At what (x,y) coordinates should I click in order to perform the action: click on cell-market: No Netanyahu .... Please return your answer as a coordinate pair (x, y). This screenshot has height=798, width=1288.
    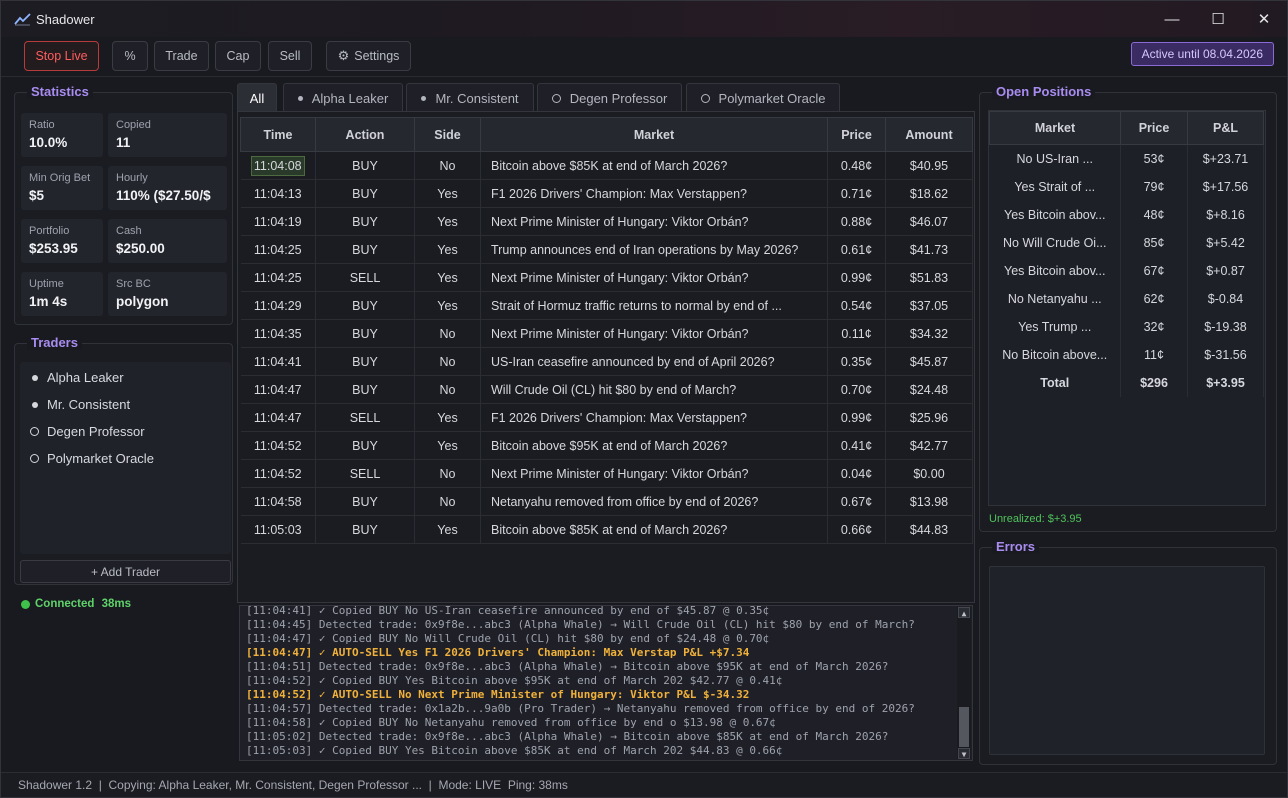
    Looking at the image, I should click on (1055, 298).